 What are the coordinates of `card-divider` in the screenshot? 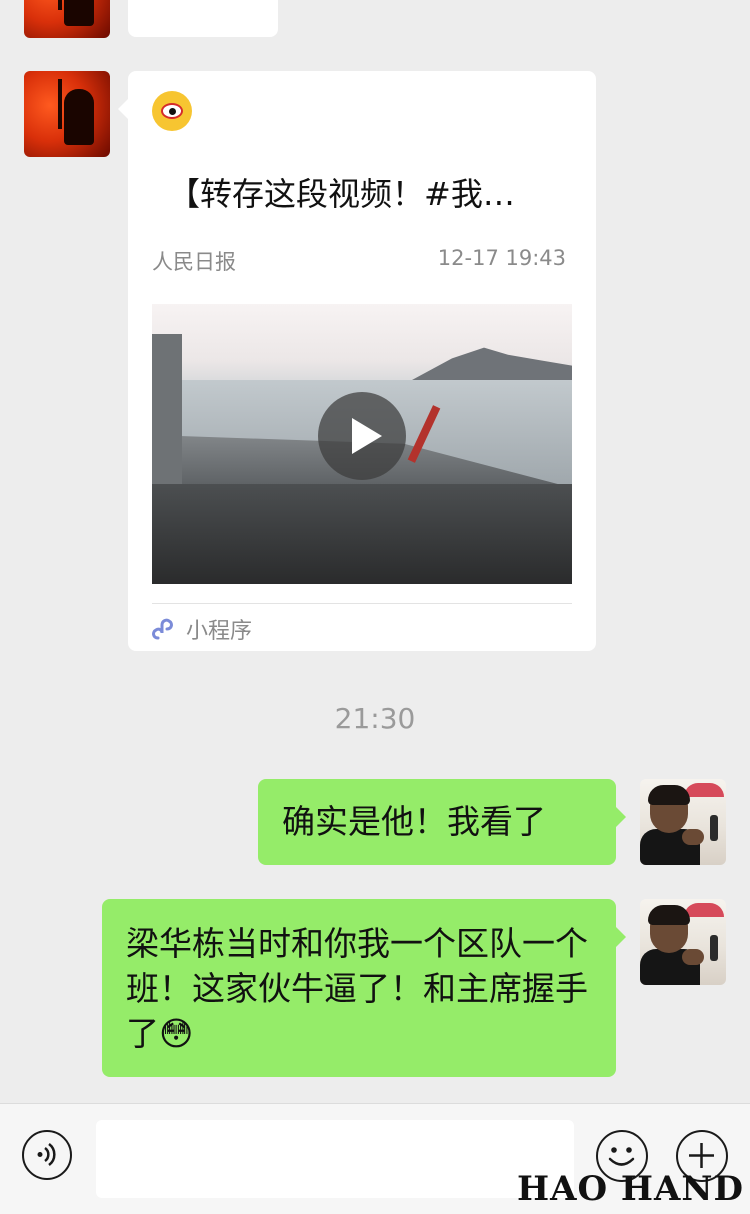 It's located at (362, 603).